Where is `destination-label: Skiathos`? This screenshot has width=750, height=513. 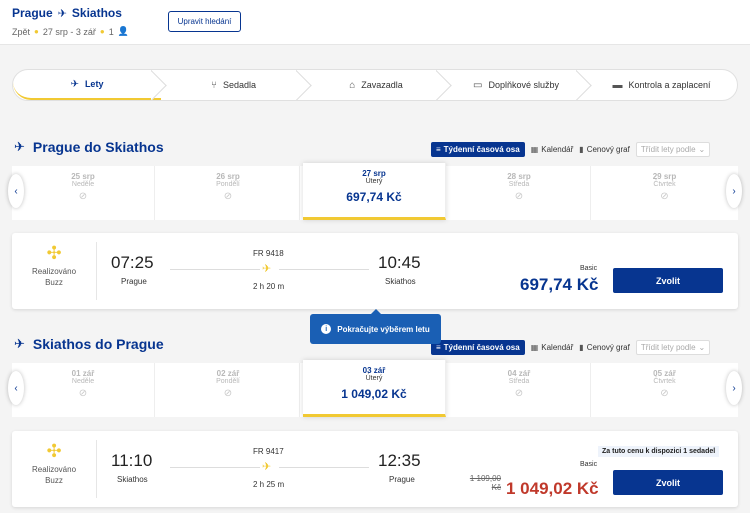
destination-label: Skiathos is located at coordinates (96, 13).